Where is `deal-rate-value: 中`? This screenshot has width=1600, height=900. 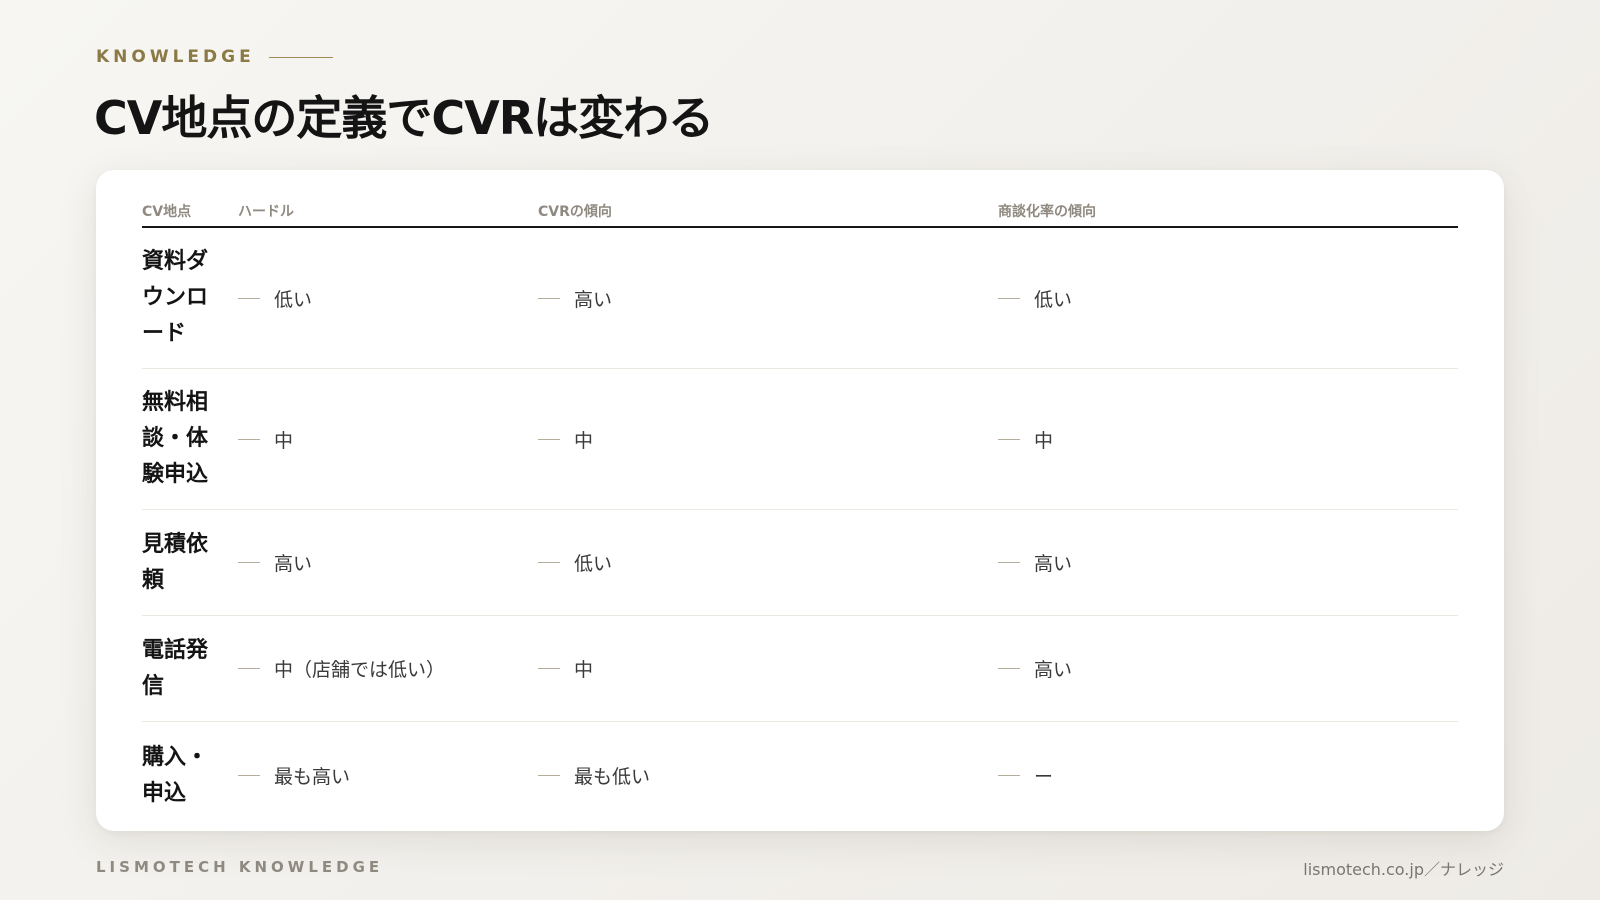
deal-rate-value: 中 is located at coordinates (1044, 440).